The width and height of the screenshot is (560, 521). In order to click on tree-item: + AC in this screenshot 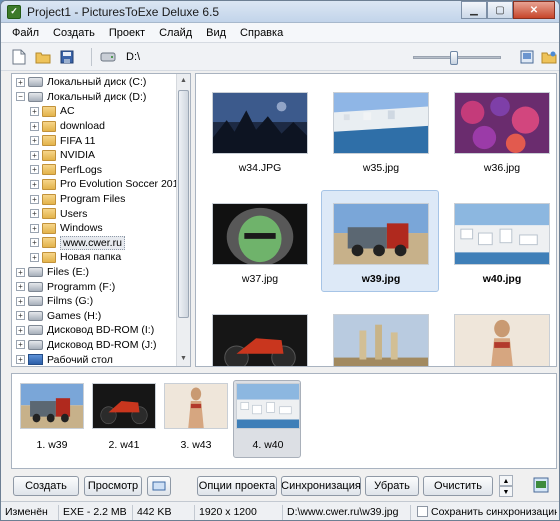, I will do `click(103, 111)`.